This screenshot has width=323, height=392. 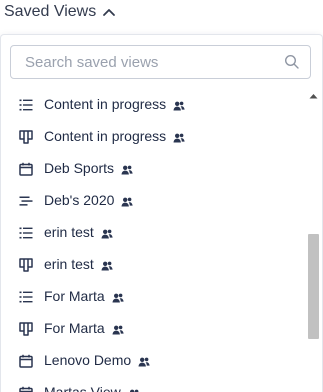 I want to click on saved-views-toggle: Saved Views, so click(x=60, y=12).